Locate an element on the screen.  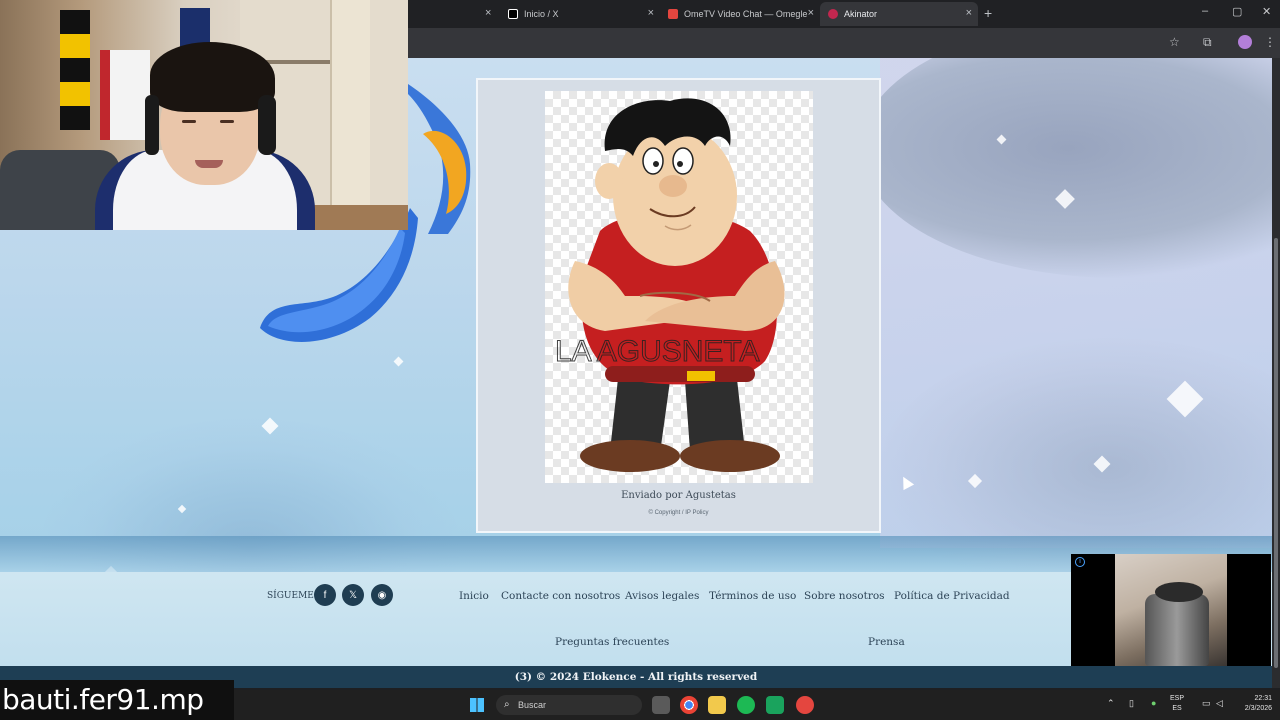
pip-video-frame is located at coordinates (1171, 610).